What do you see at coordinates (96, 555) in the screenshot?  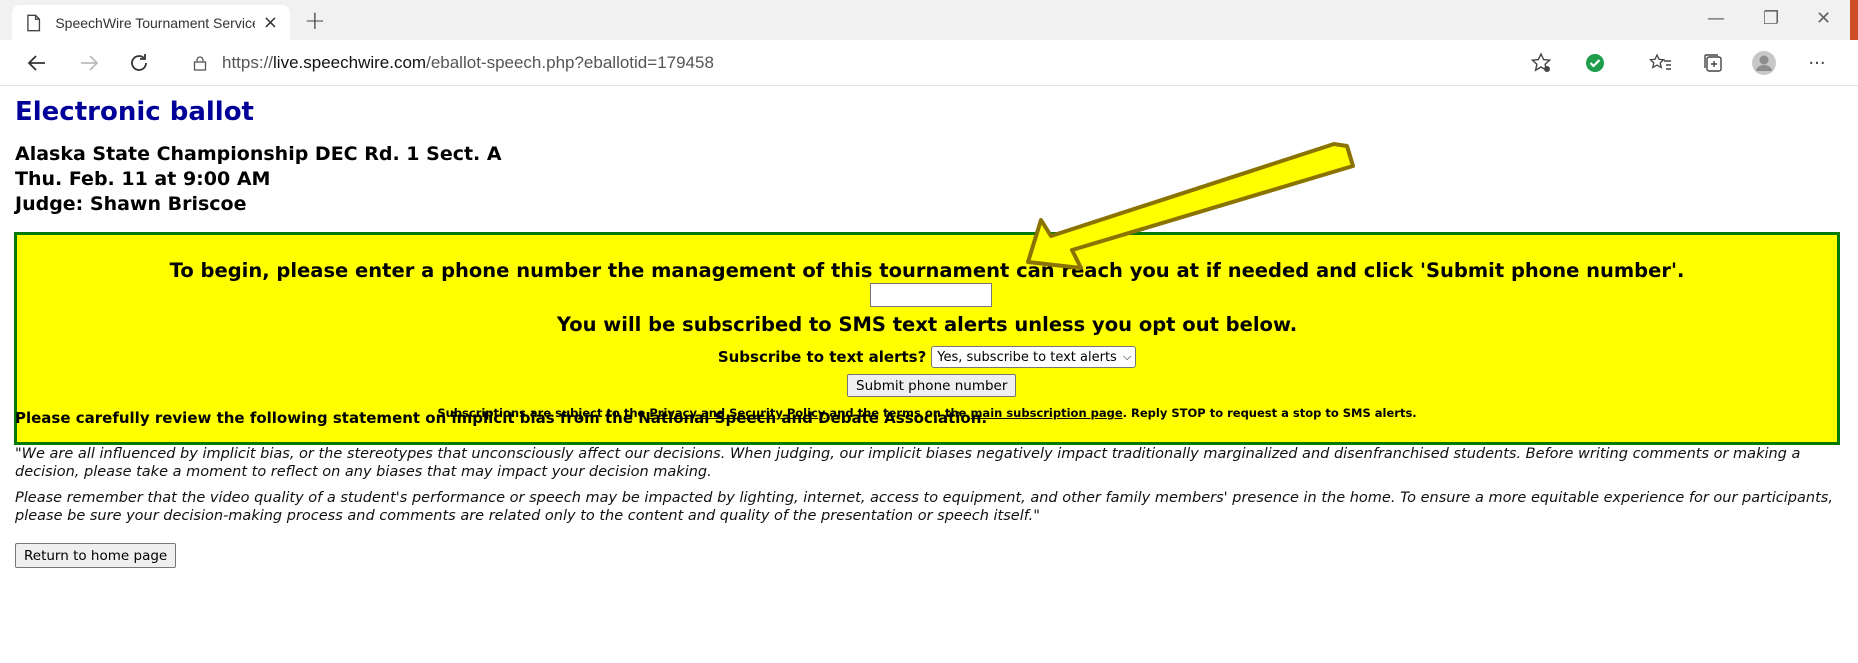 I see `return-home-button: Return to home page` at bounding box center [96, 555].